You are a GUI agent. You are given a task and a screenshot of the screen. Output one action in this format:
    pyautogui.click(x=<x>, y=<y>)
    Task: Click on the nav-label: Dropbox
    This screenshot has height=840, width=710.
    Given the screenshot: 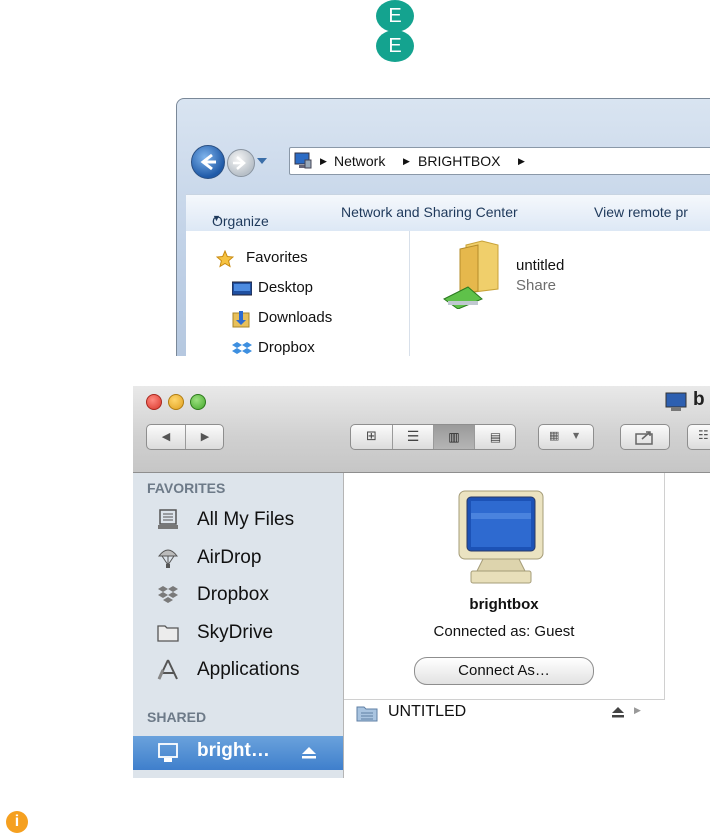 What is the action you would take?
    pyautogui.click(x=286, y=347)
    